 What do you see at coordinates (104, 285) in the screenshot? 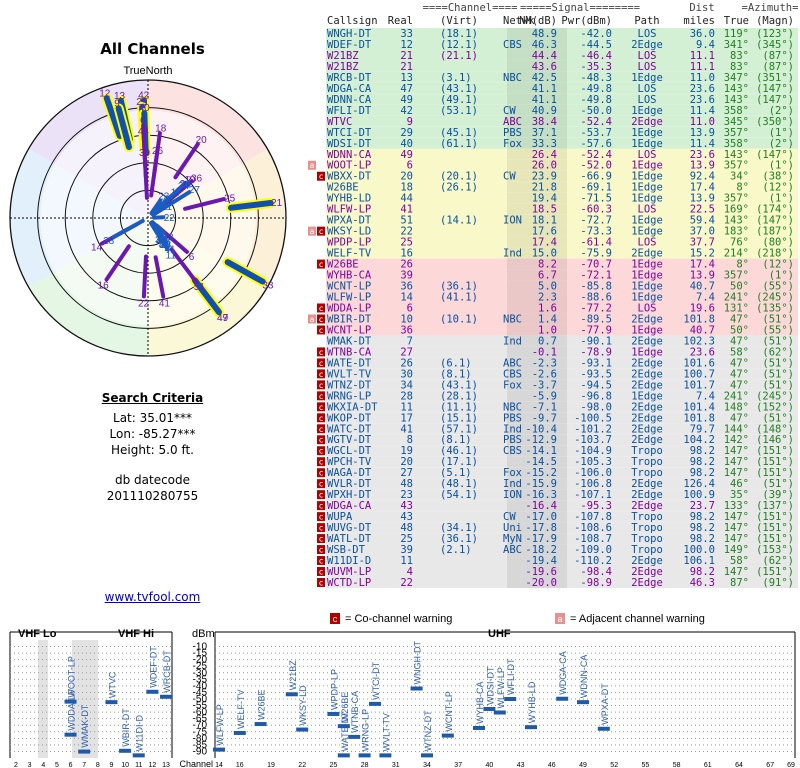
I see `polar-ray-label: 16` at bounding box center [104, 285].